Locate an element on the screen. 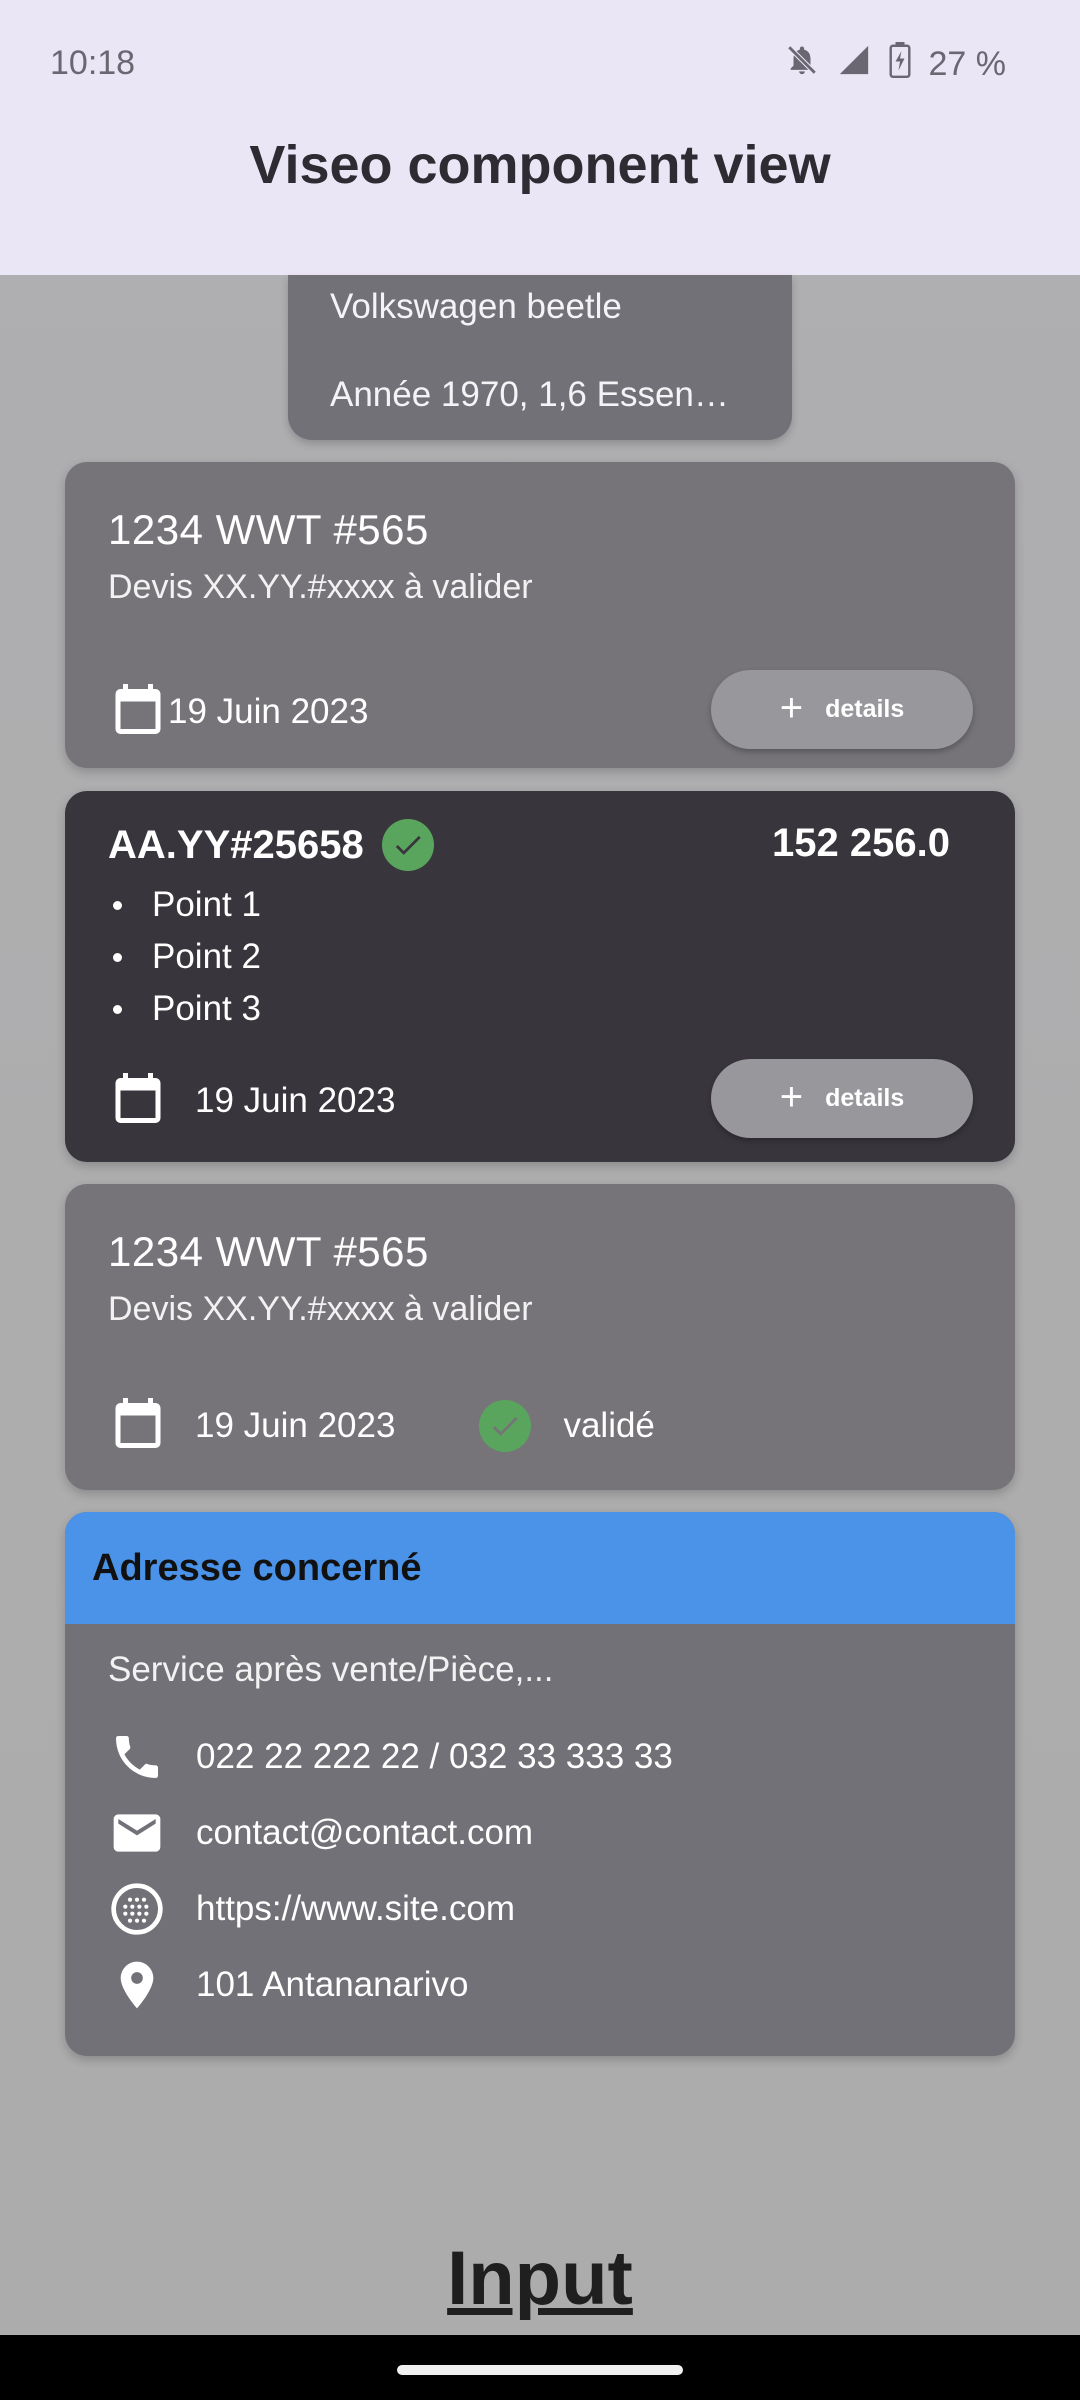 Image resolution: width=1080 pixels, height=2400 pixels. website-row: https://www.site.com is located at coordinates (311, 1909).